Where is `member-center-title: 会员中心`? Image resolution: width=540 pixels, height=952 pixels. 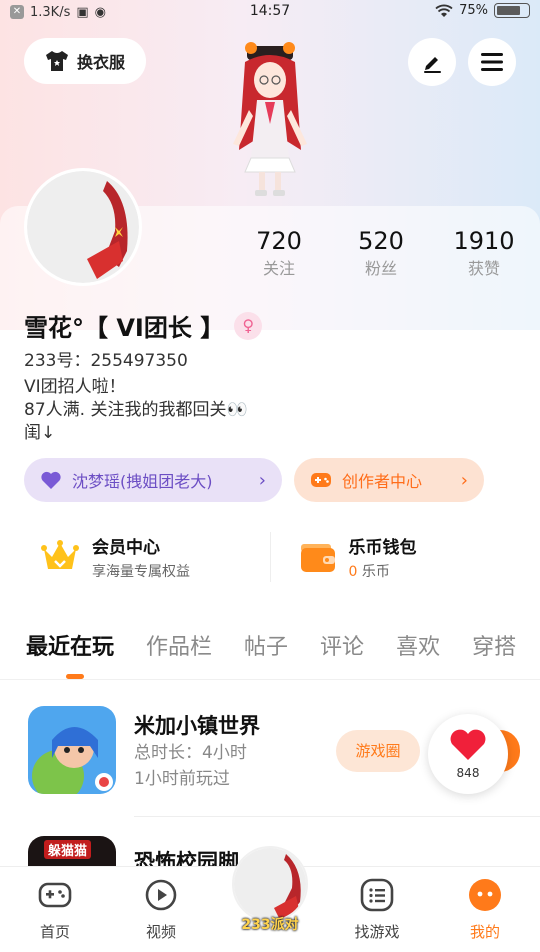 member-center-title: 会员中心 is located at coordinates (126, 548).